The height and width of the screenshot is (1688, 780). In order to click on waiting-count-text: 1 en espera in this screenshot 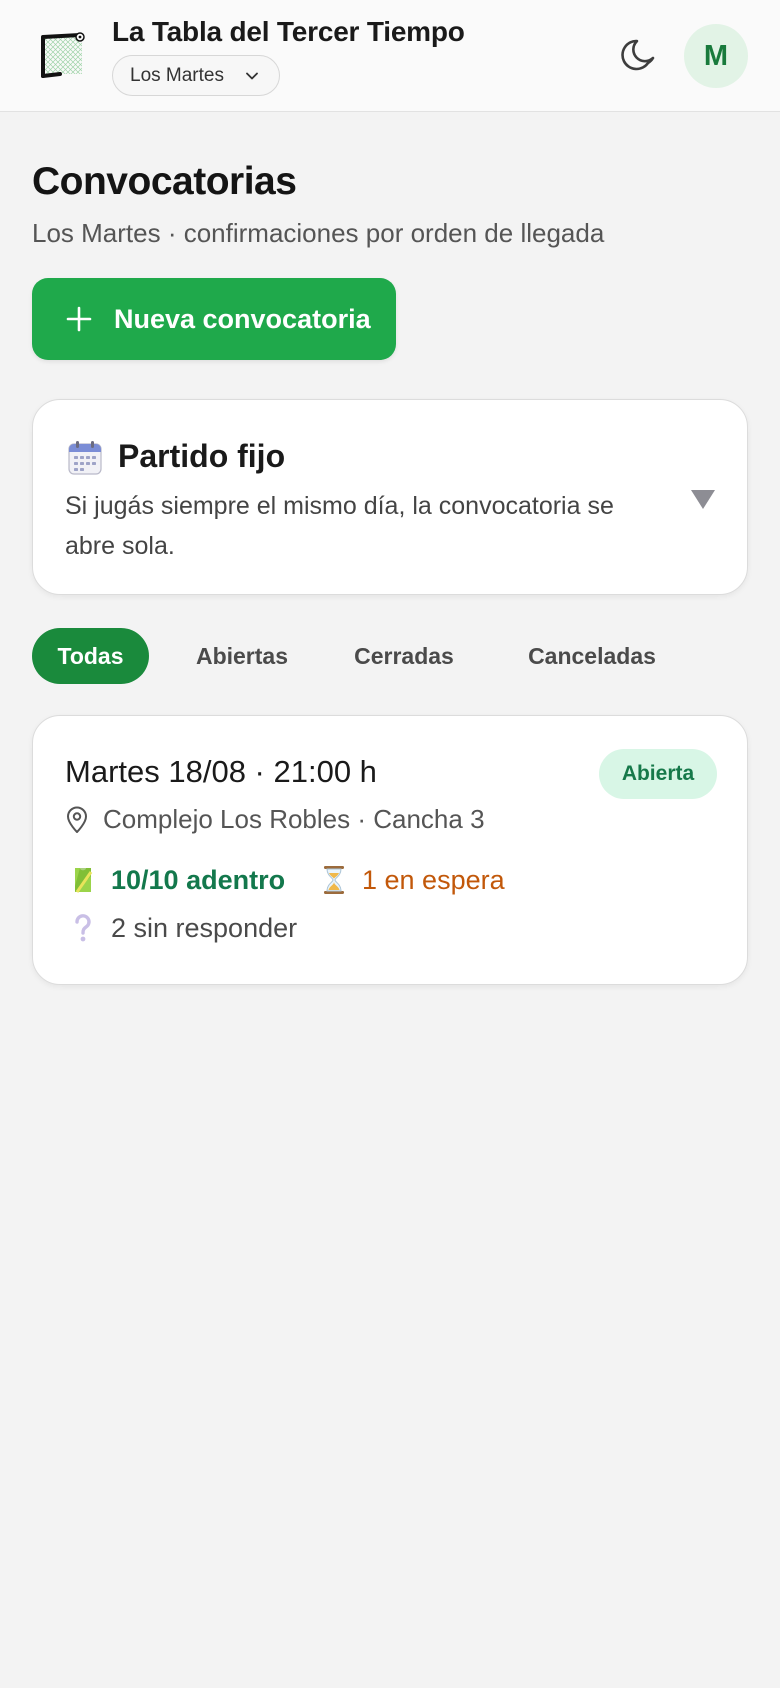, I will do `click(433, 879)`.